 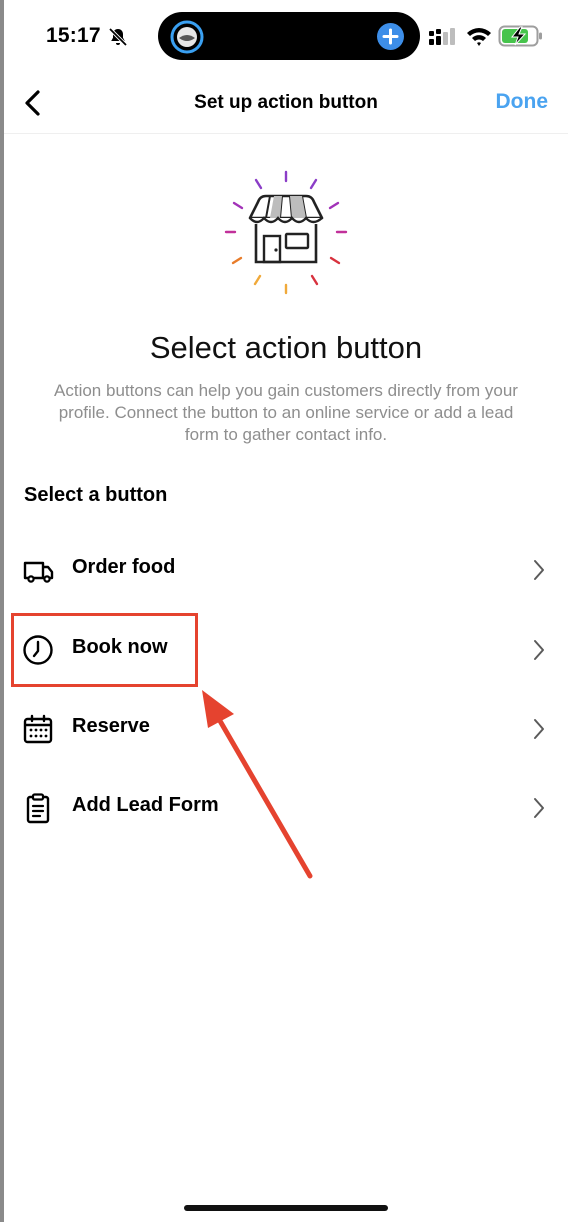 What do you see at coordinates (522, 102) in the screenshot?
I see `done-button: Done` at bounding box center [522, 102].